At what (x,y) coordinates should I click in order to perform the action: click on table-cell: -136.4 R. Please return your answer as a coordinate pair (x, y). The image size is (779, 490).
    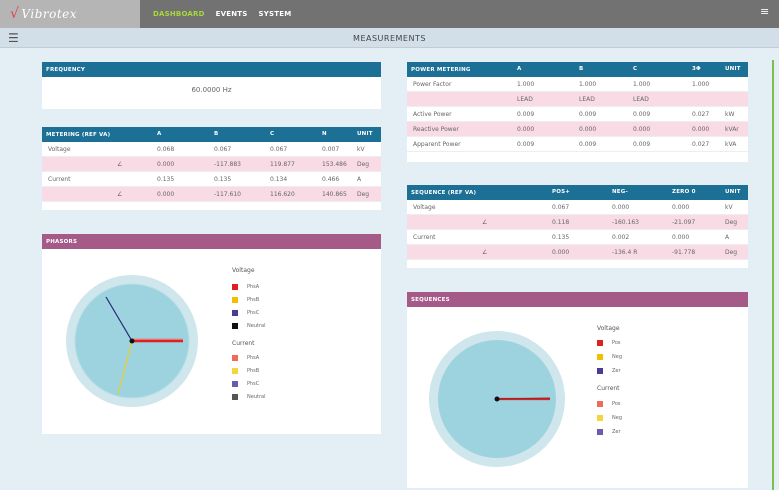
    Looking at the image, I should click on (625, 252).